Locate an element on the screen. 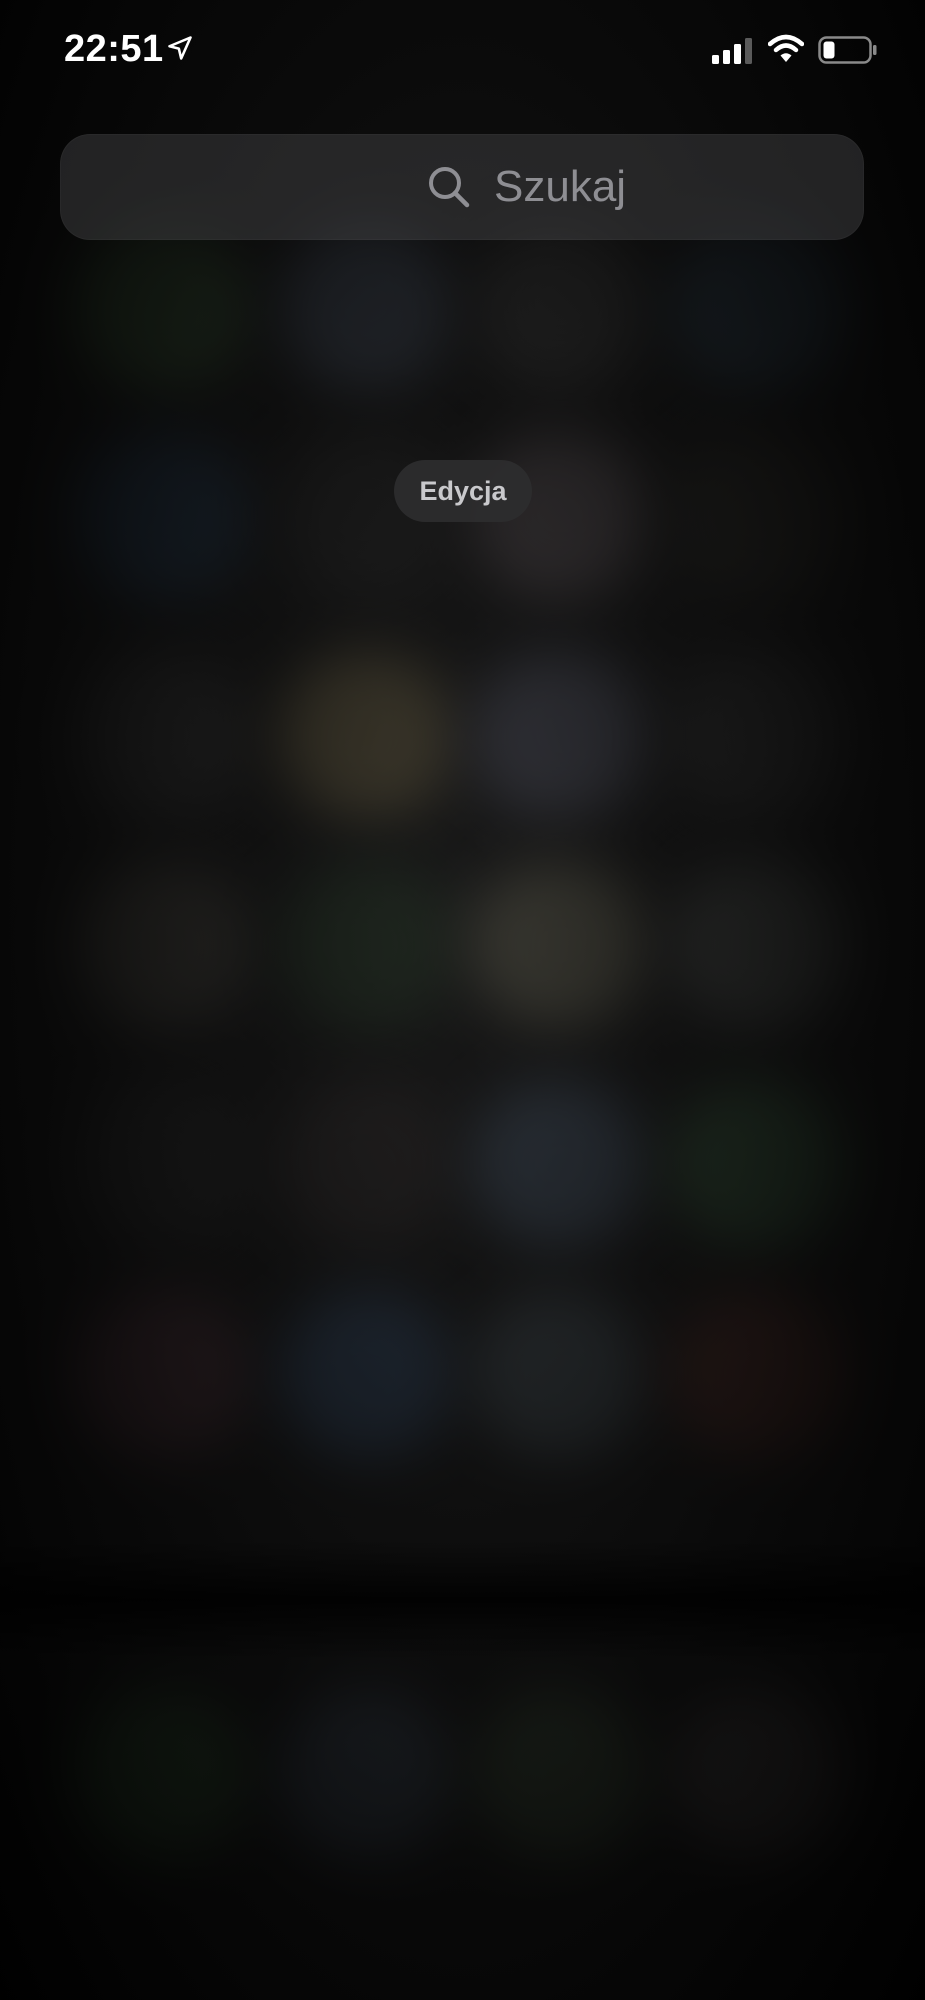 The width and height of the screenshot is (925, 2000). search-icon is located at coordinates (449, 187).